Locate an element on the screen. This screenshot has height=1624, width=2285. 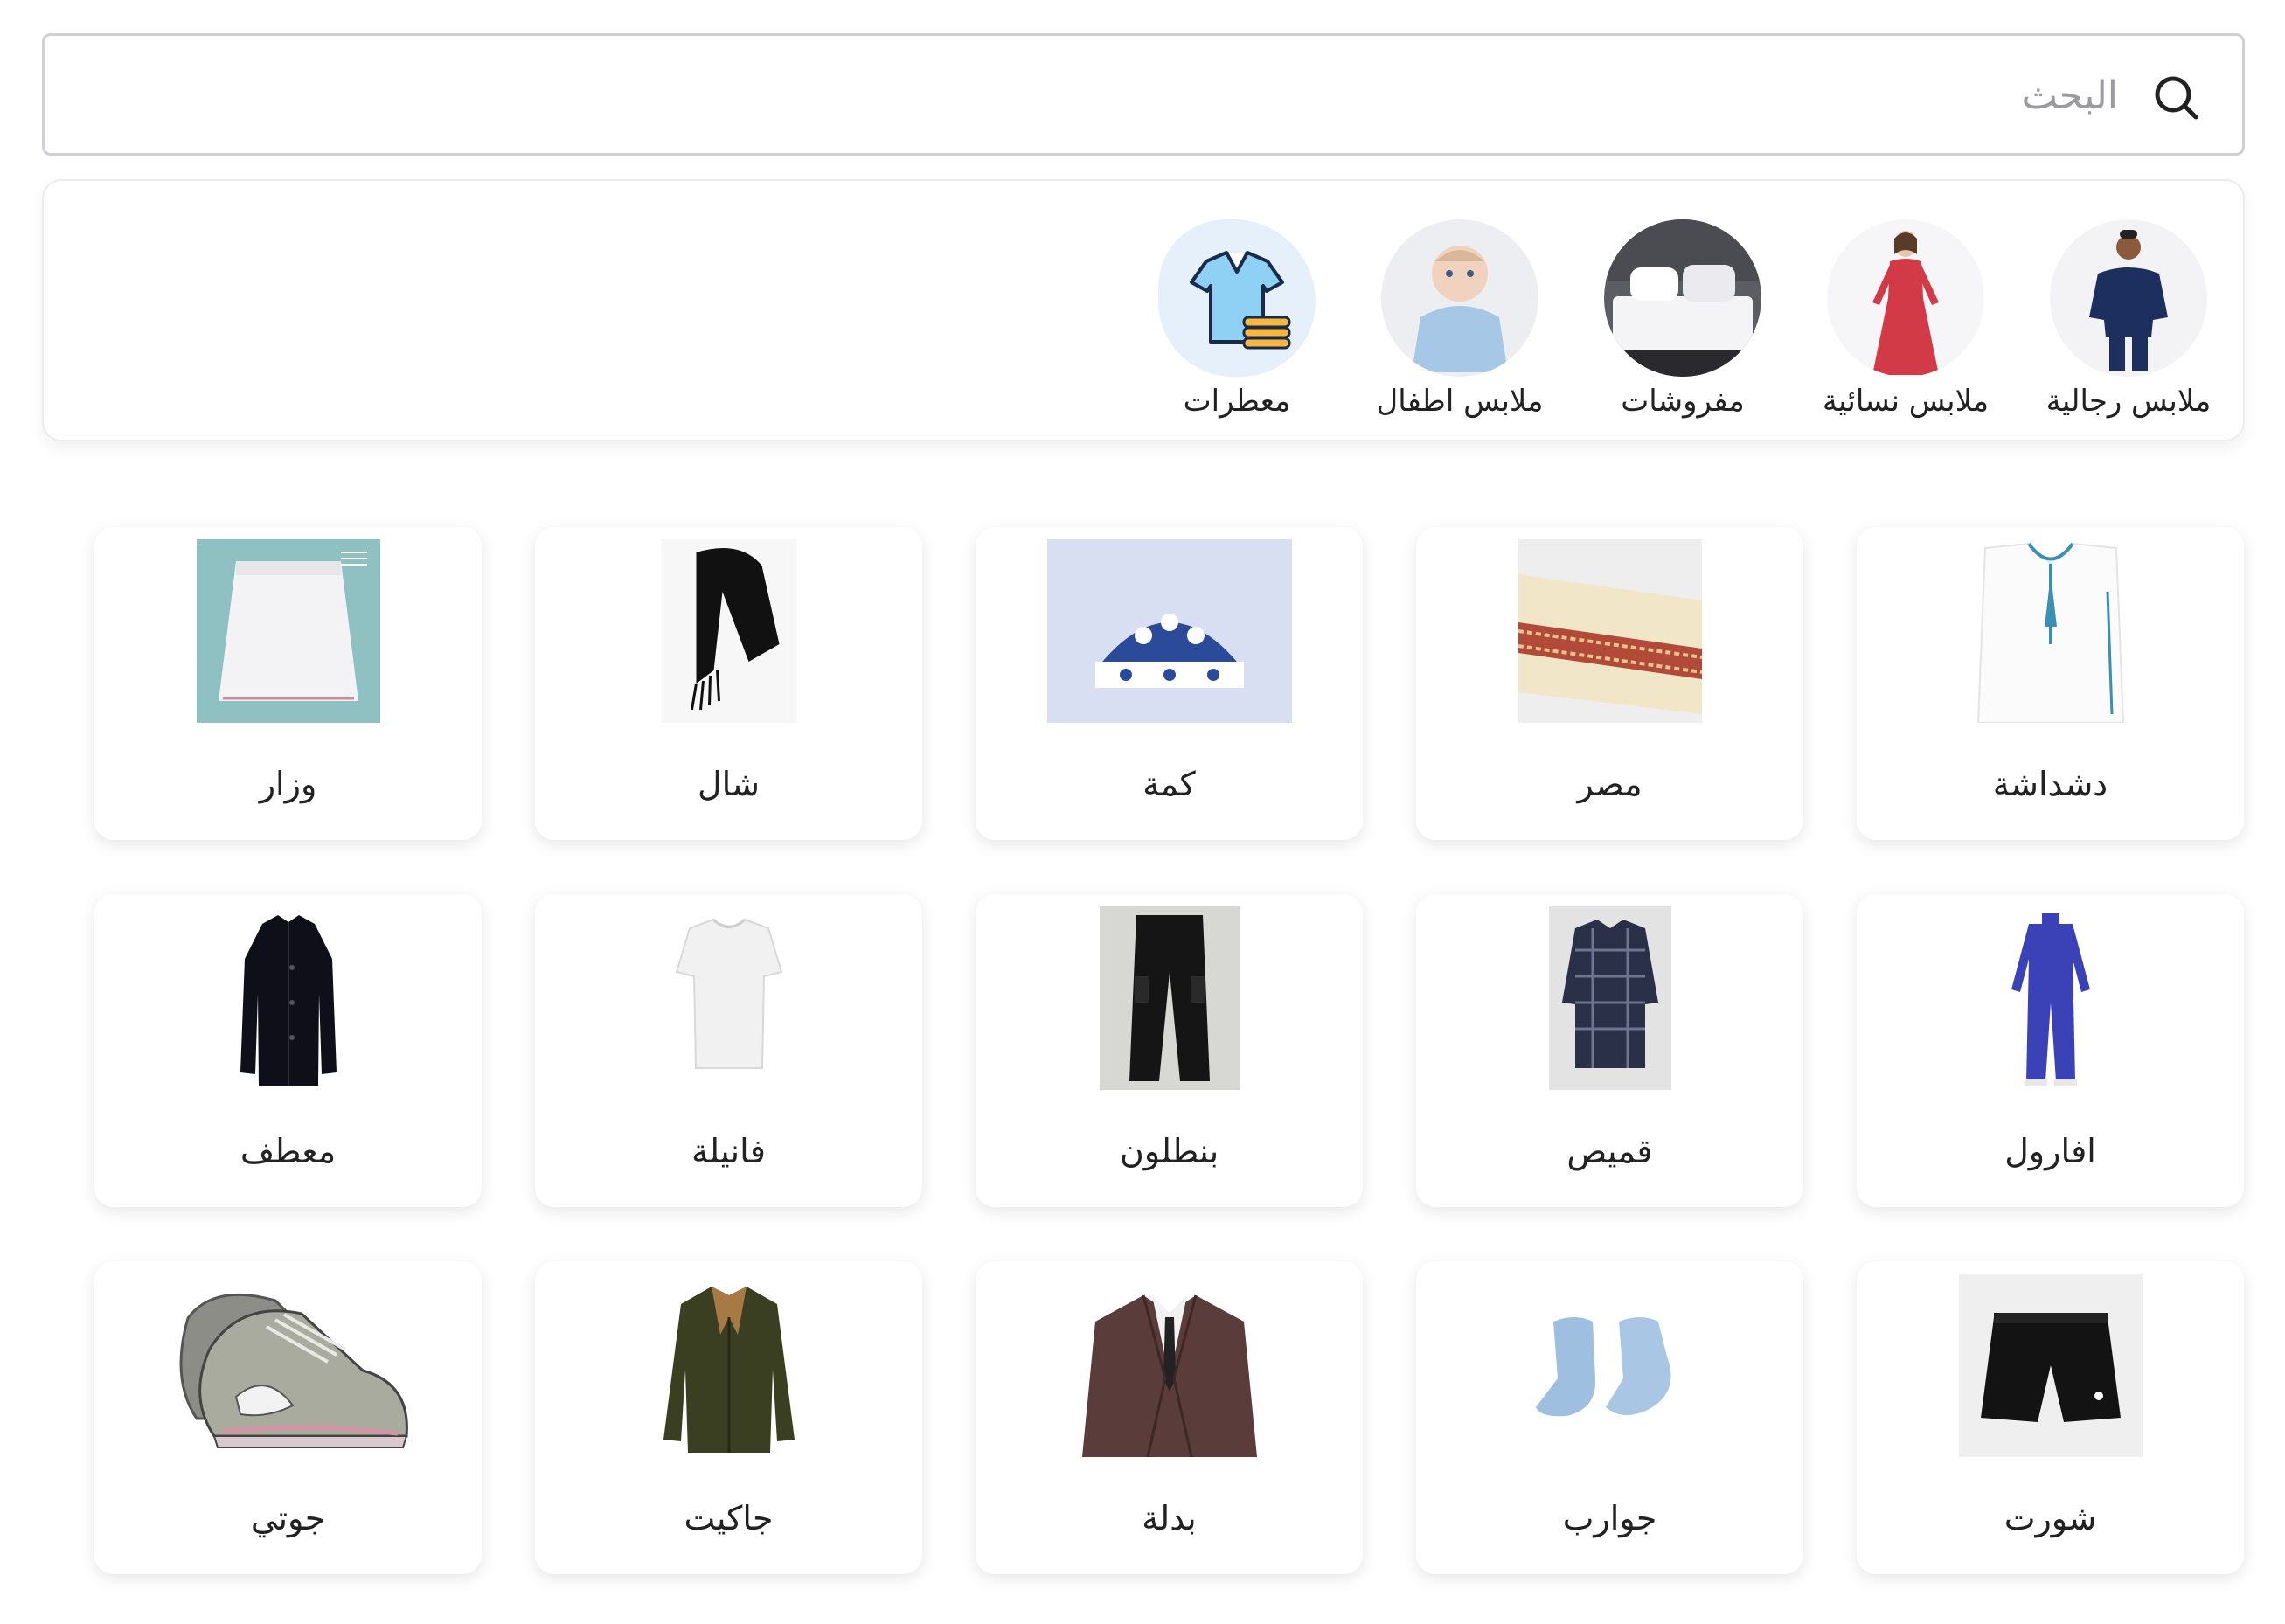
men-clothing-photo is located at coordinates (2128, 298).